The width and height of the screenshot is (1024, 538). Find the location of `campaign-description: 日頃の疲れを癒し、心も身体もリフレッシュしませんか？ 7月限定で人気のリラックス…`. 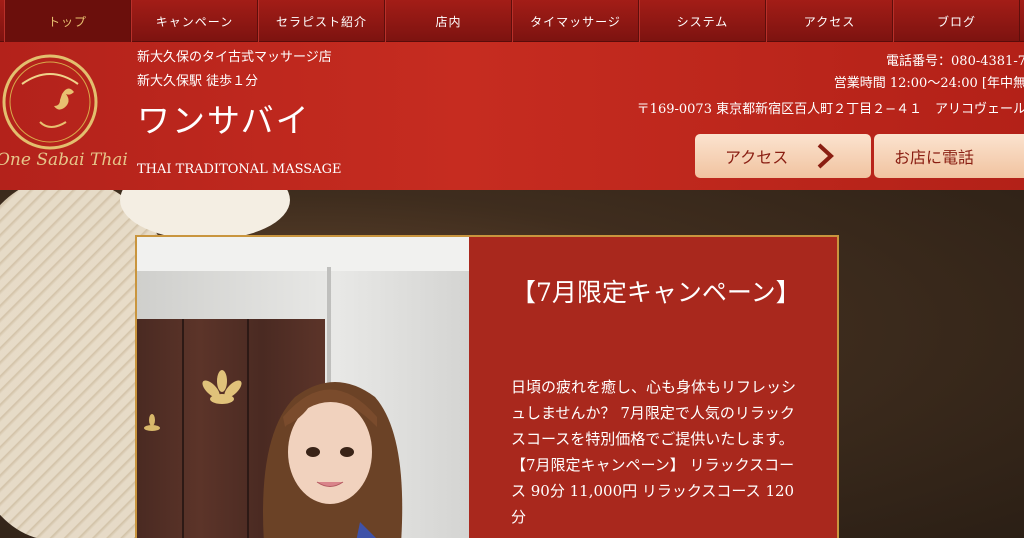

campaign-description: 日頃の疲れを癒し、心も身体もリフレッシュしませんか？ 7月限定で人気のリラックス… is located at coordinates (654, 452).